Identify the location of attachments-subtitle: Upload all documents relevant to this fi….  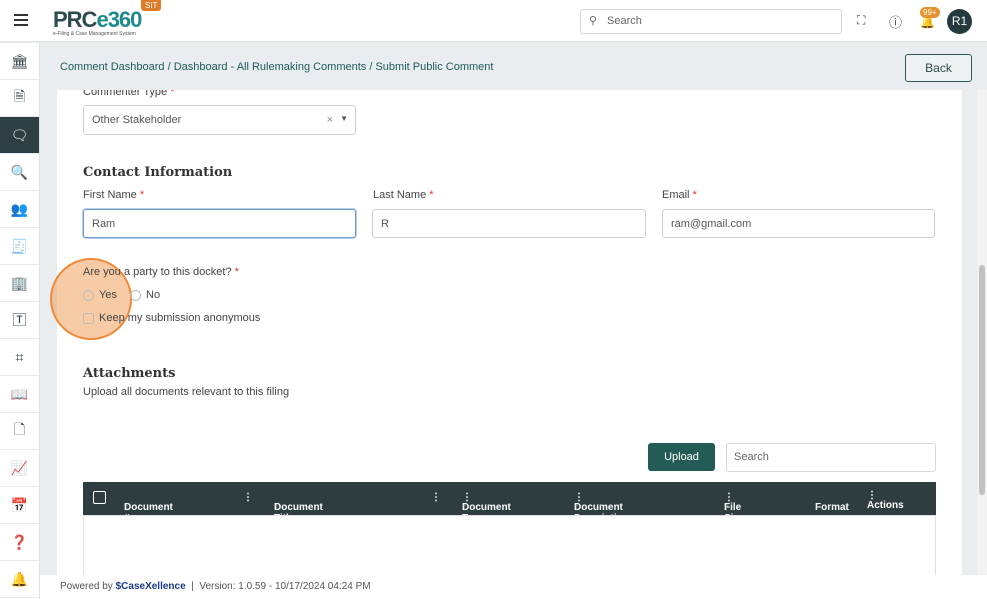
(186, 392).